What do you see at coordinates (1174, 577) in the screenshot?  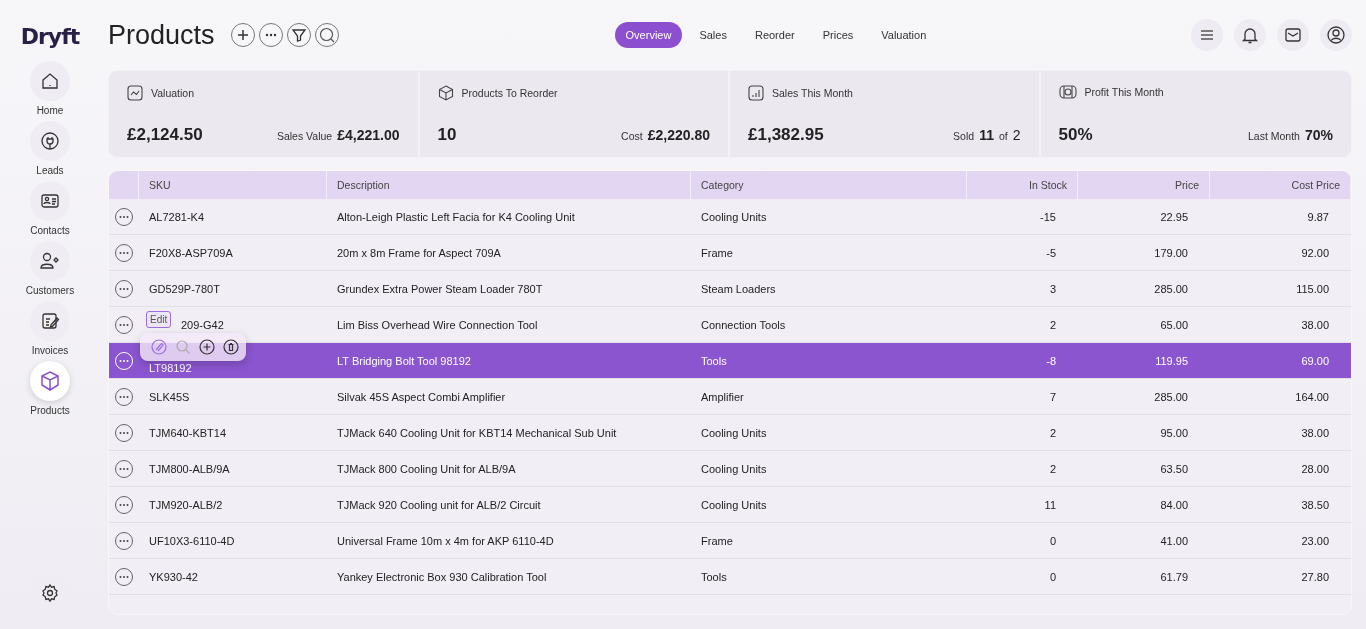 I see `table-cell-text: 61.79` at bounding box center [1174, 577].